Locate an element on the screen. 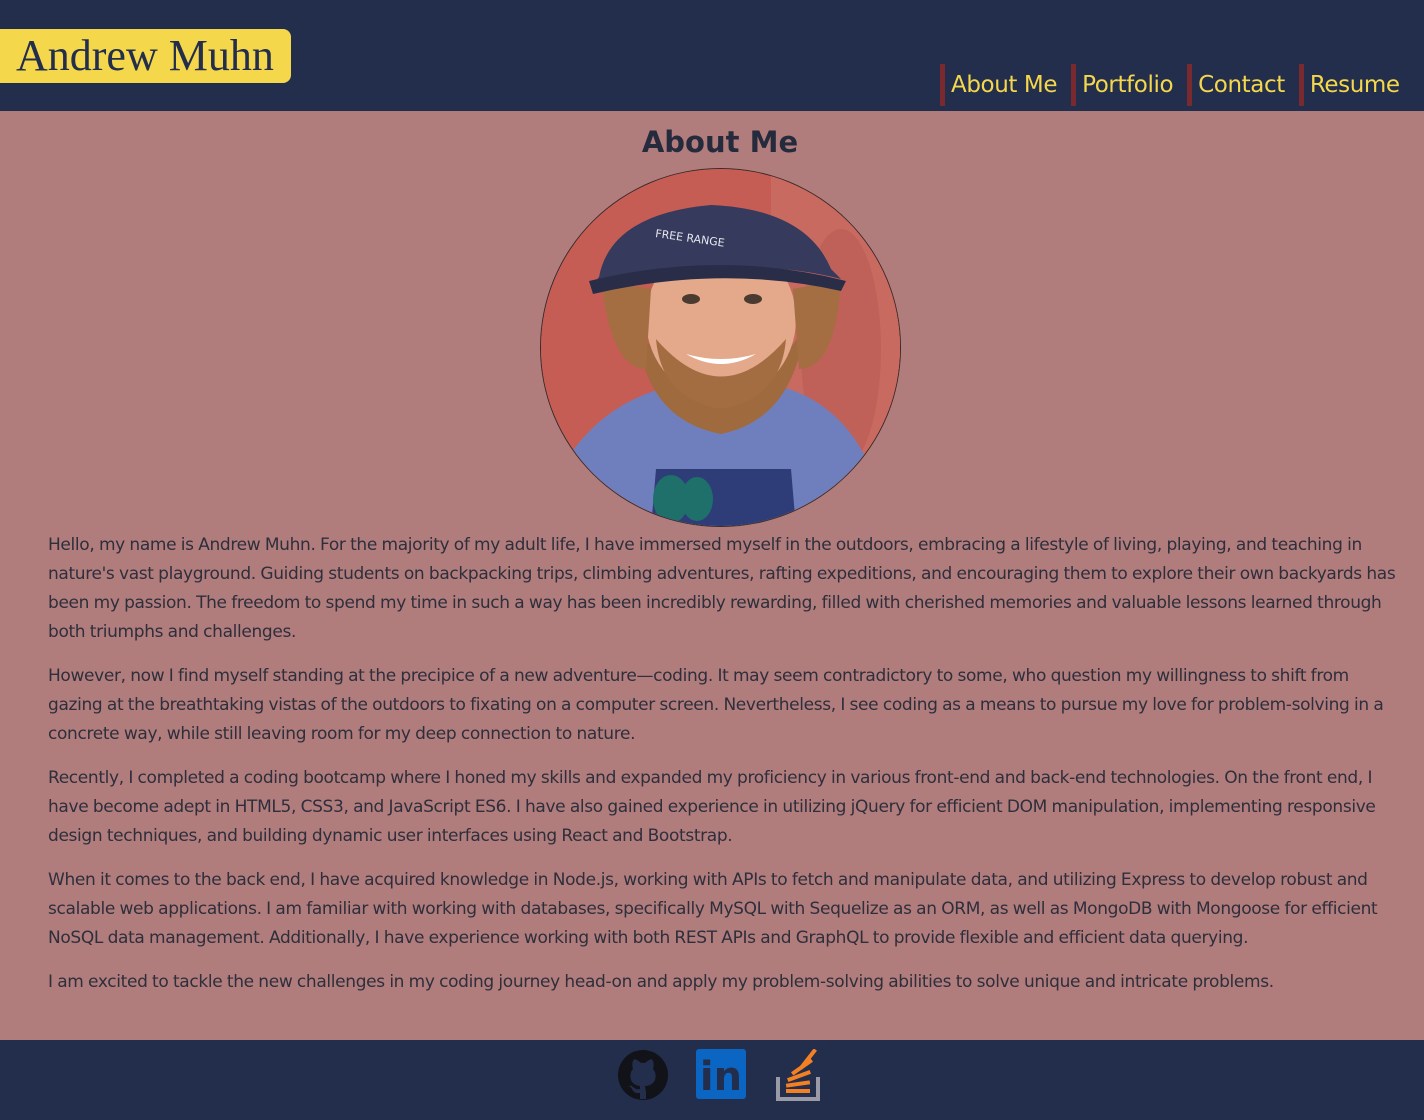  site-footer: in is located at coordinates (712, 1080).